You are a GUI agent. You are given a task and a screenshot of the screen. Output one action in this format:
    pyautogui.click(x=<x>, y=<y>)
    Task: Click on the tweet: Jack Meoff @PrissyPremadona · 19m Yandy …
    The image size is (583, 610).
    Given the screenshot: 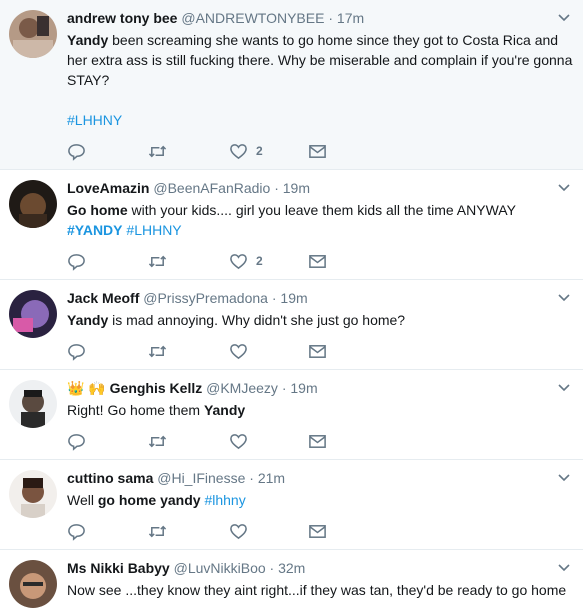 What is the action you would take?
    pyautogui.click(x=291, y=325)
    